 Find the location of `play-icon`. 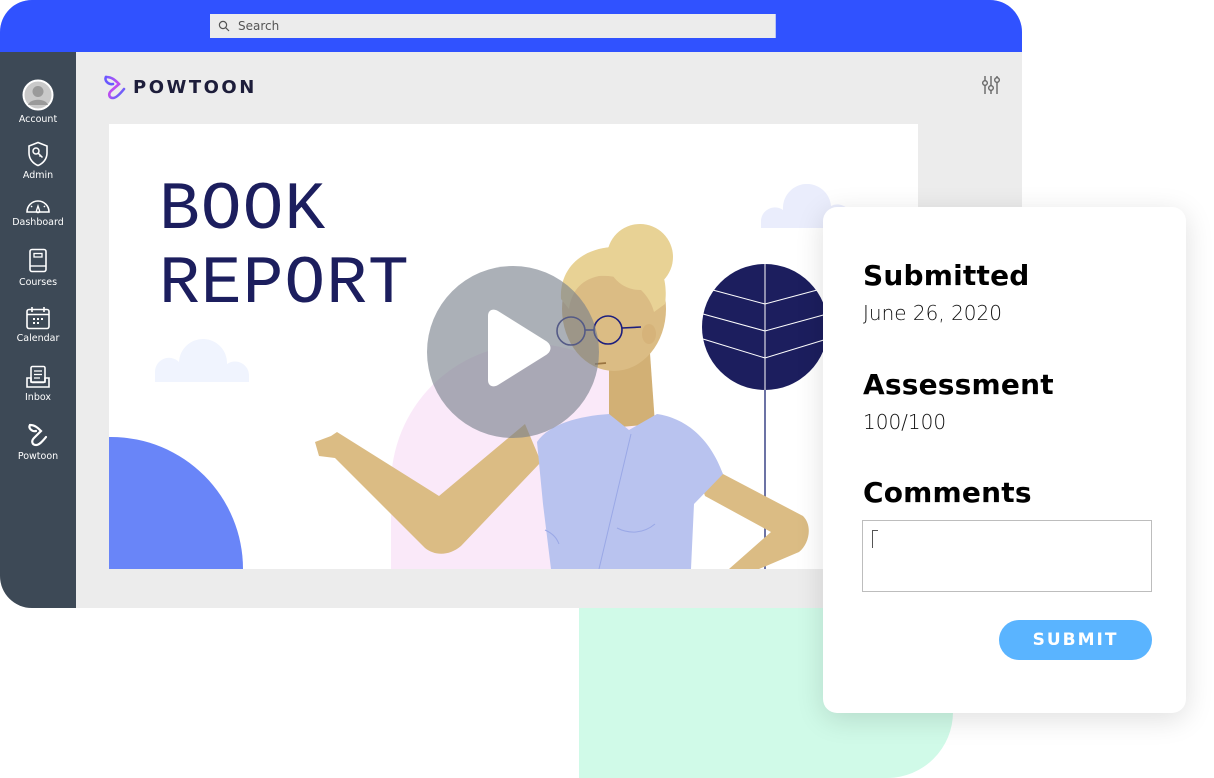

play-icon is located at coordinates (519, 348).